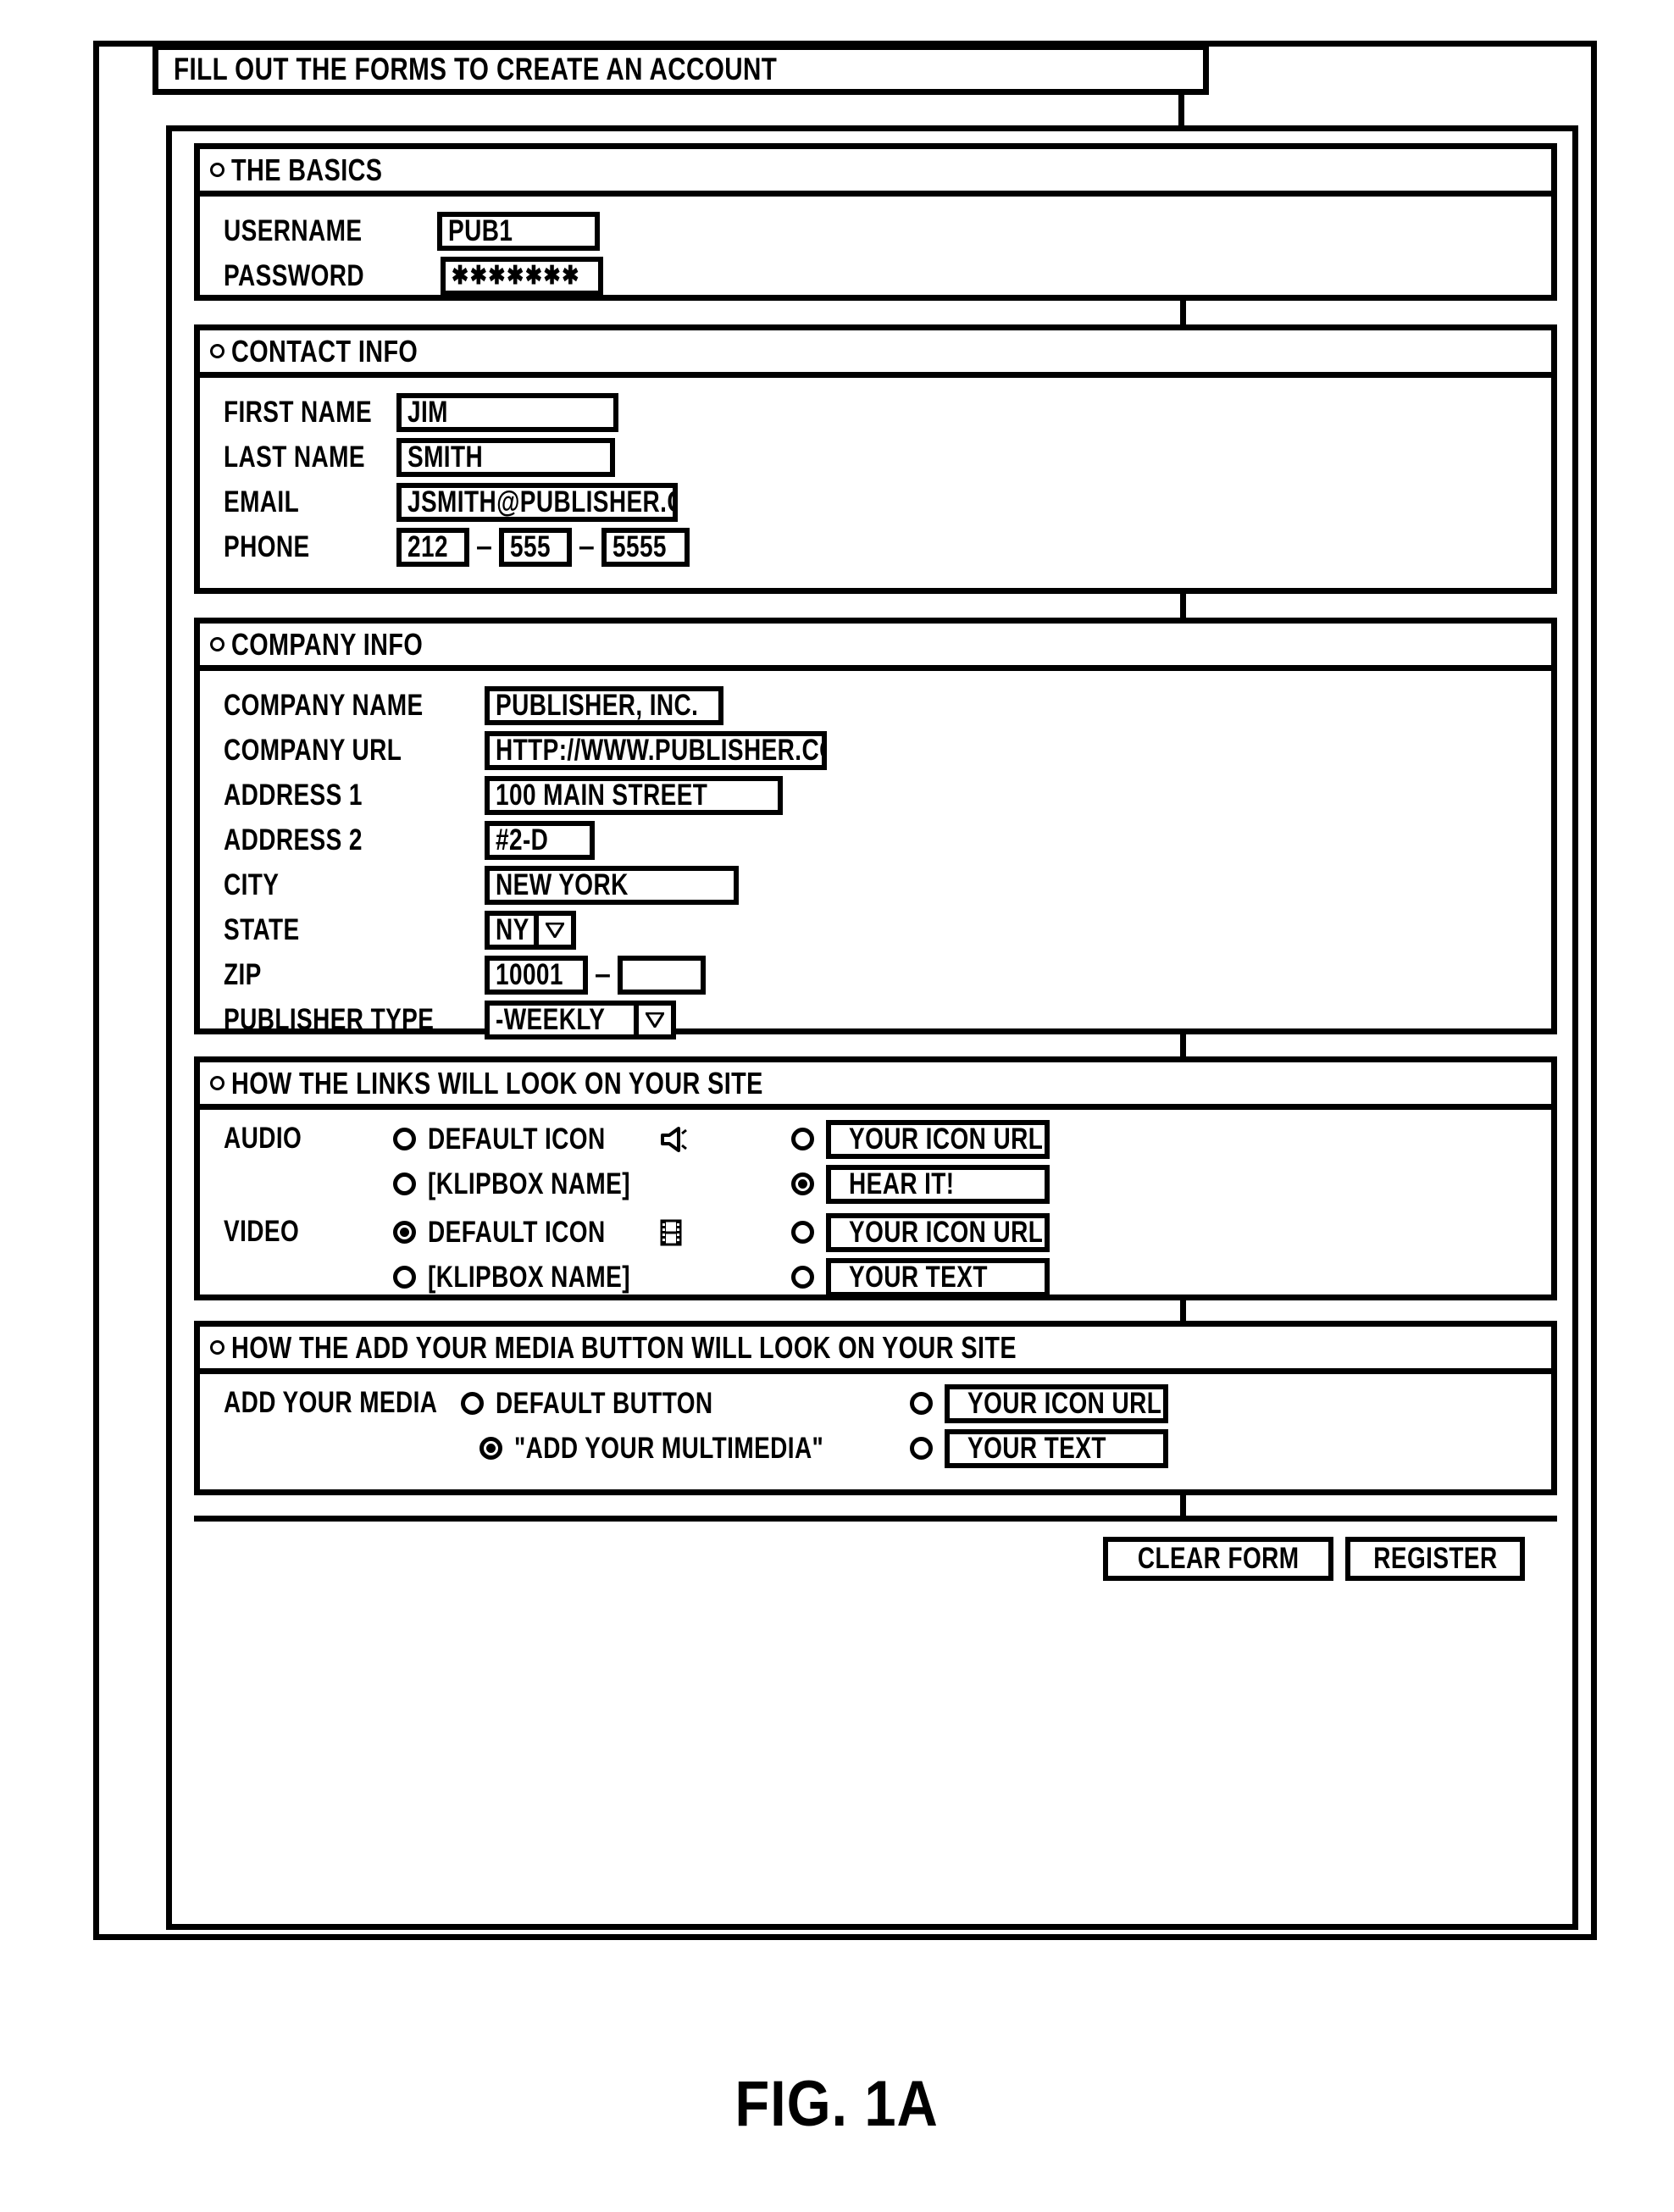 The width and height of the screenshot is (1674, 2212). What do you see at coordinates (875, 885) in the screenshot?
I see `field-row-city: CITY NEW YORK` at bounding box center [875, 885].